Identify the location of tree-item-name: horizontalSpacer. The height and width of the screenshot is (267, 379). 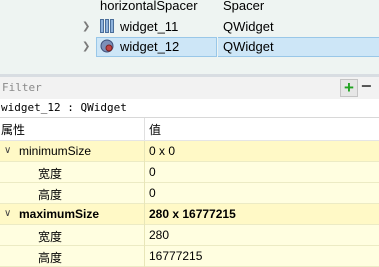
(149, 6).